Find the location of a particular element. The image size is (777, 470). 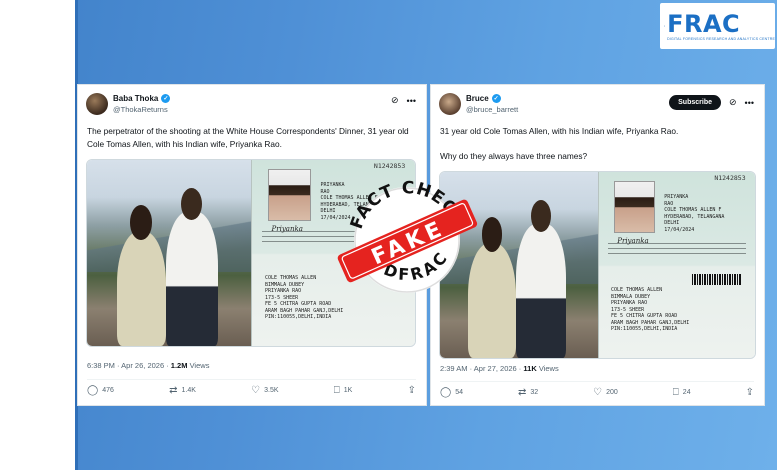

tweet-timestamp: 6:38 PM · Apr 26, 2026 · 1.2M Views is located at coordinates (148, 365).